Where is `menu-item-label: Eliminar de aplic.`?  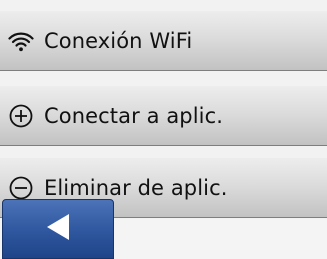 menu-item-label: Eliminar de aplic. is located at coordinates (136, 187).